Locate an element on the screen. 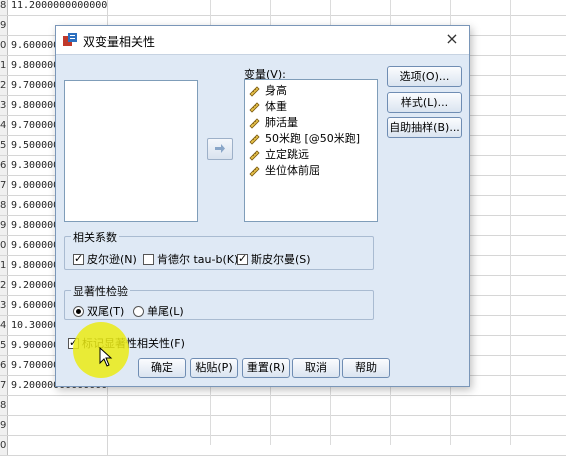 Image resolution: width=566 pixels, height=456 pixels. sheet-row: 9 is located at coordinates (283, 426).